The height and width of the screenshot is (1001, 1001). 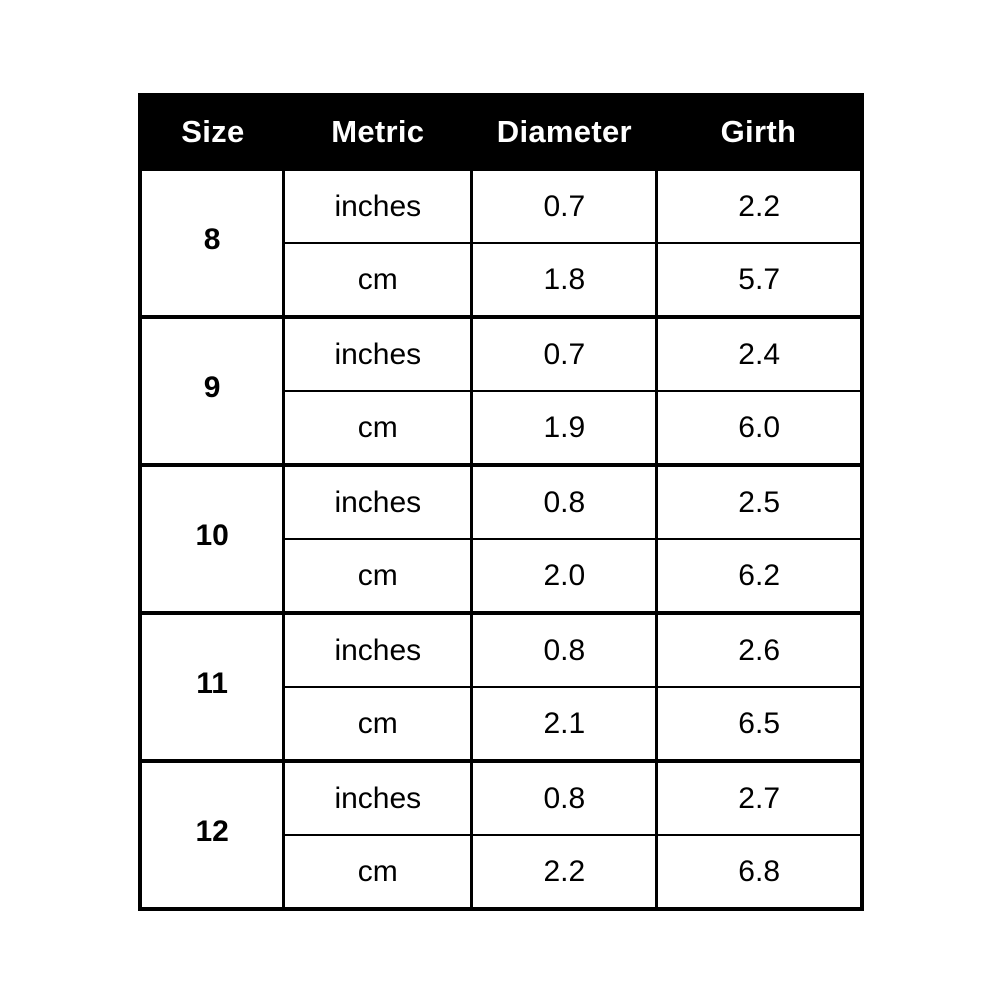 I want to click on girth-cell: 2.6, so click(x=758, y=650).